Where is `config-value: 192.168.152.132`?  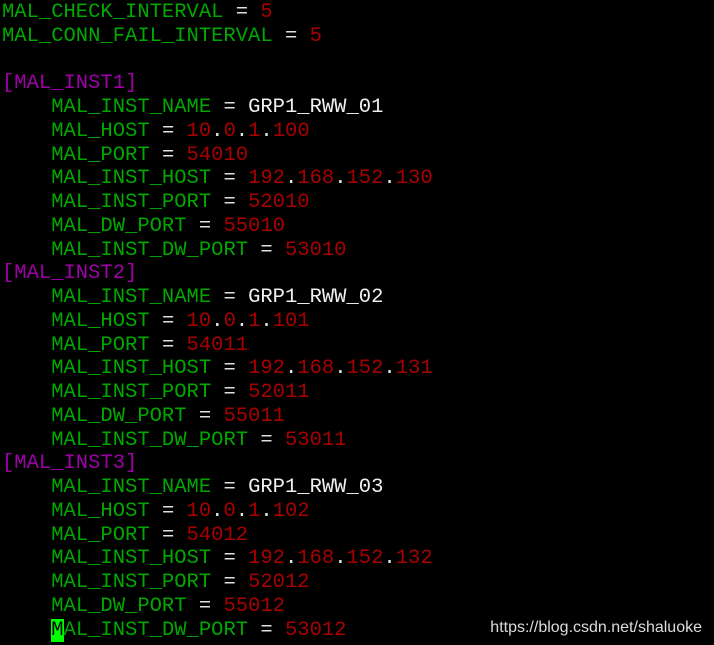
config-value: 192.168.152.132 is located at coordinates (340, 559).